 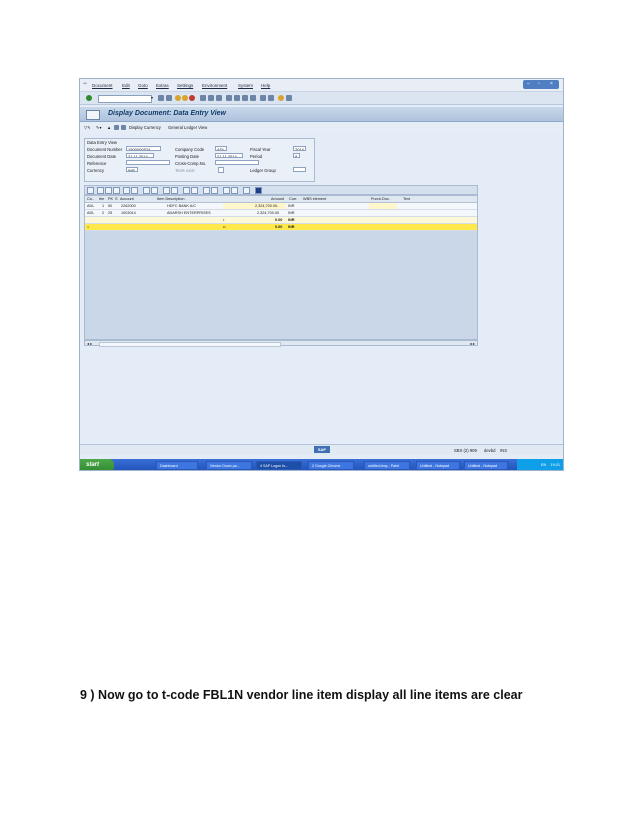 What do you see at coordinates (194, 190) in the screenshot?
I see `save-layout-icon` at bounding box center [194, 190].